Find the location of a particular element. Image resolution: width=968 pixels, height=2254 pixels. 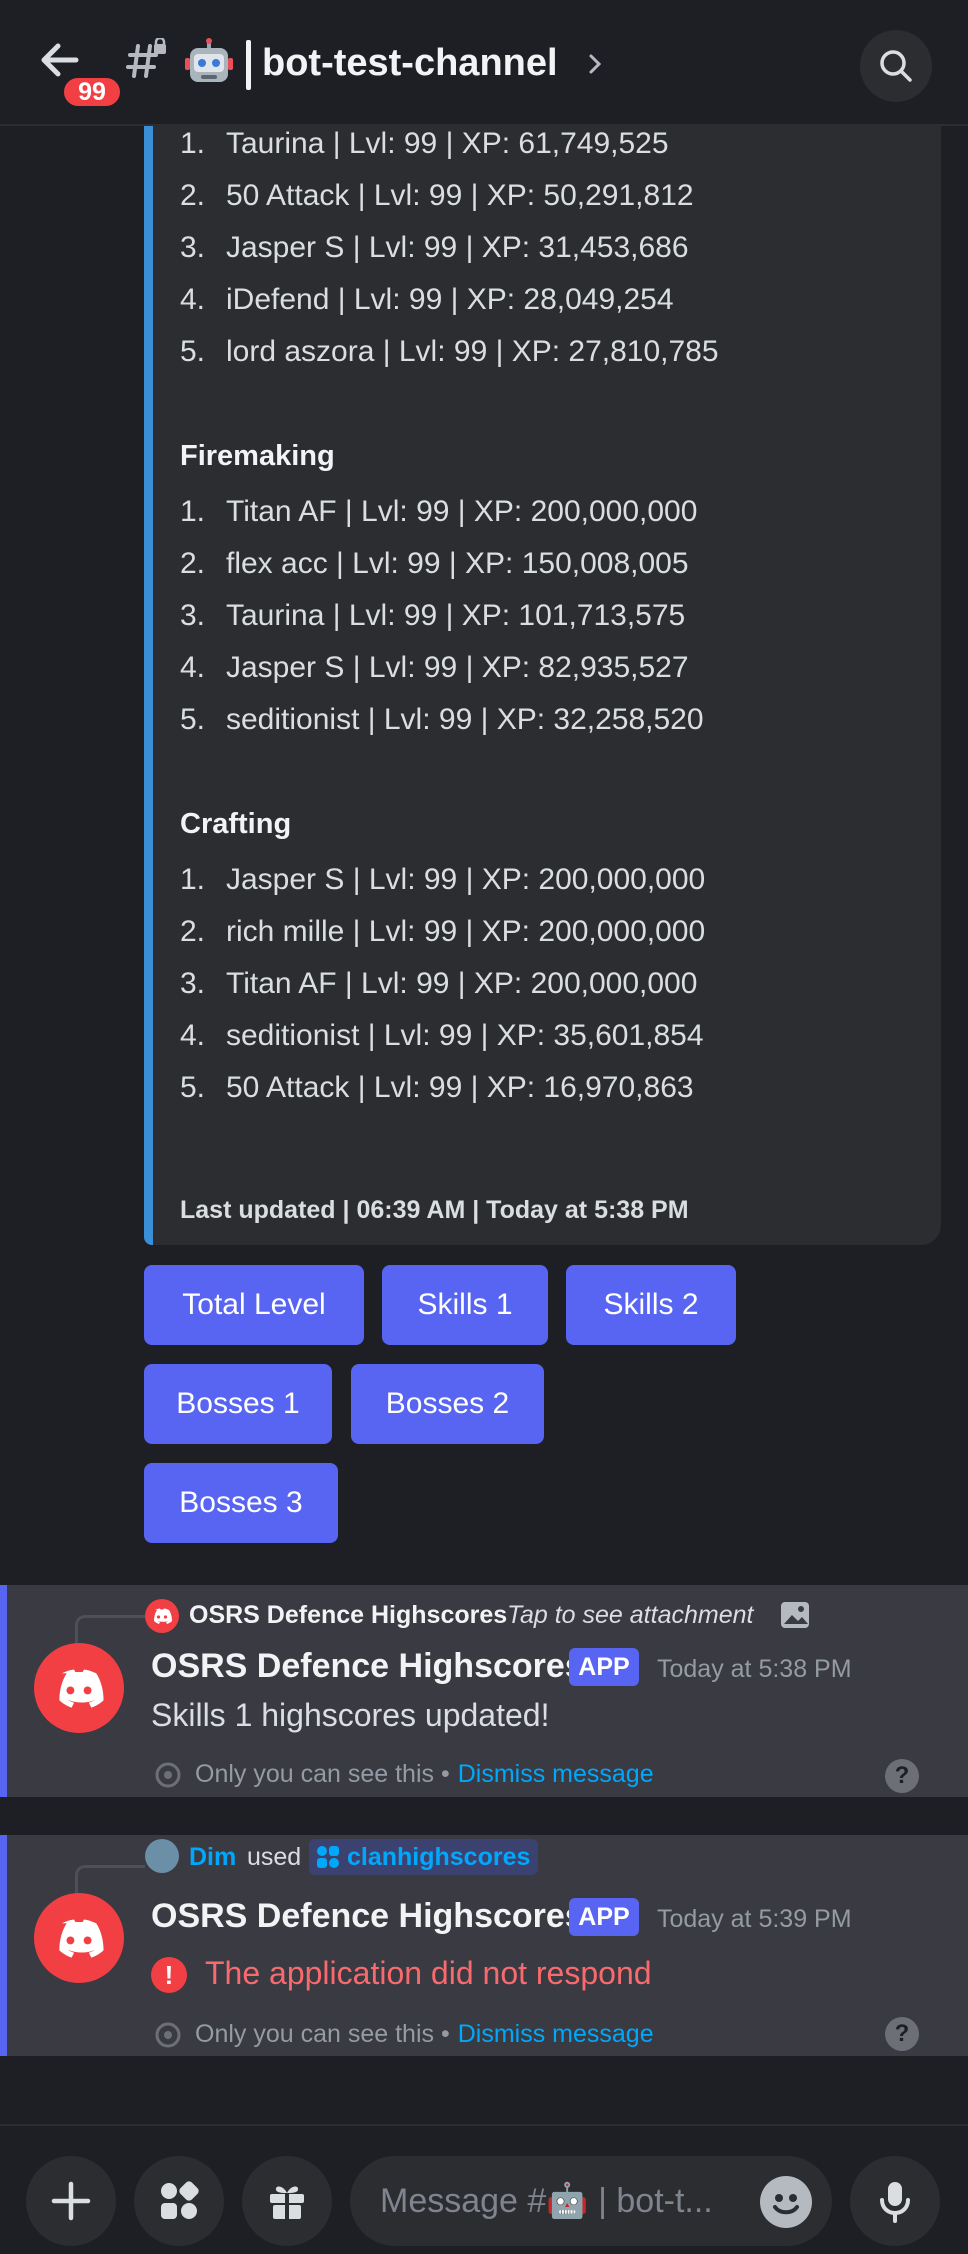

channel-header: 99 bot-test-channel is located at coordinates (484, 63).